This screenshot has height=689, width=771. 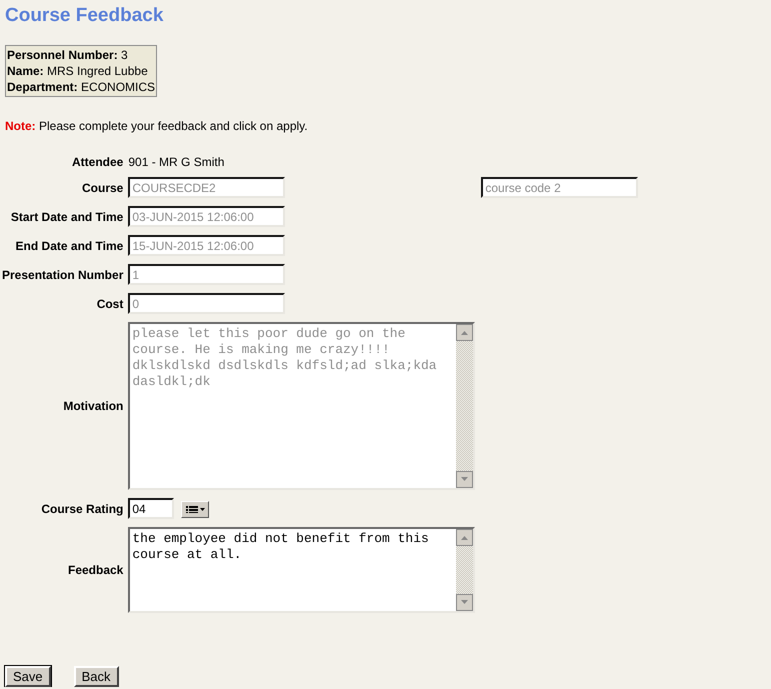 What do you see at coordinates (28, 676) in the screenshot?
I see `save-button: Save` at bounding box center [28, 676].